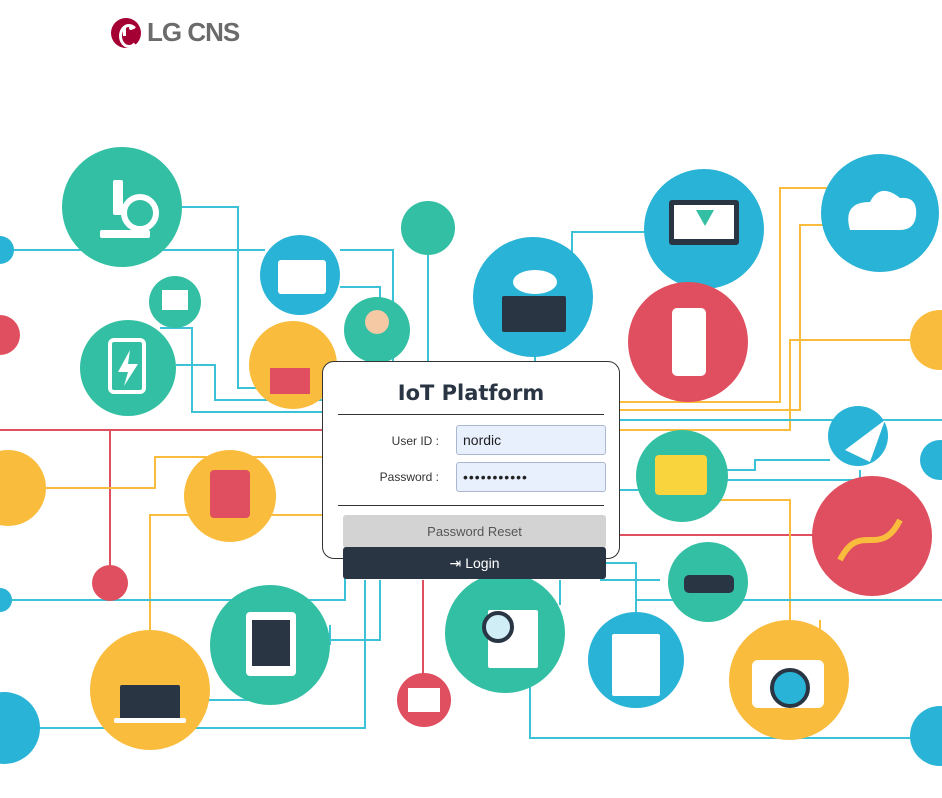 This screenshot has width=942, height=798. What do you see at coordinates (471, 505) in the screenshot?
I see `form-divider` at bounding box center [471, 505].